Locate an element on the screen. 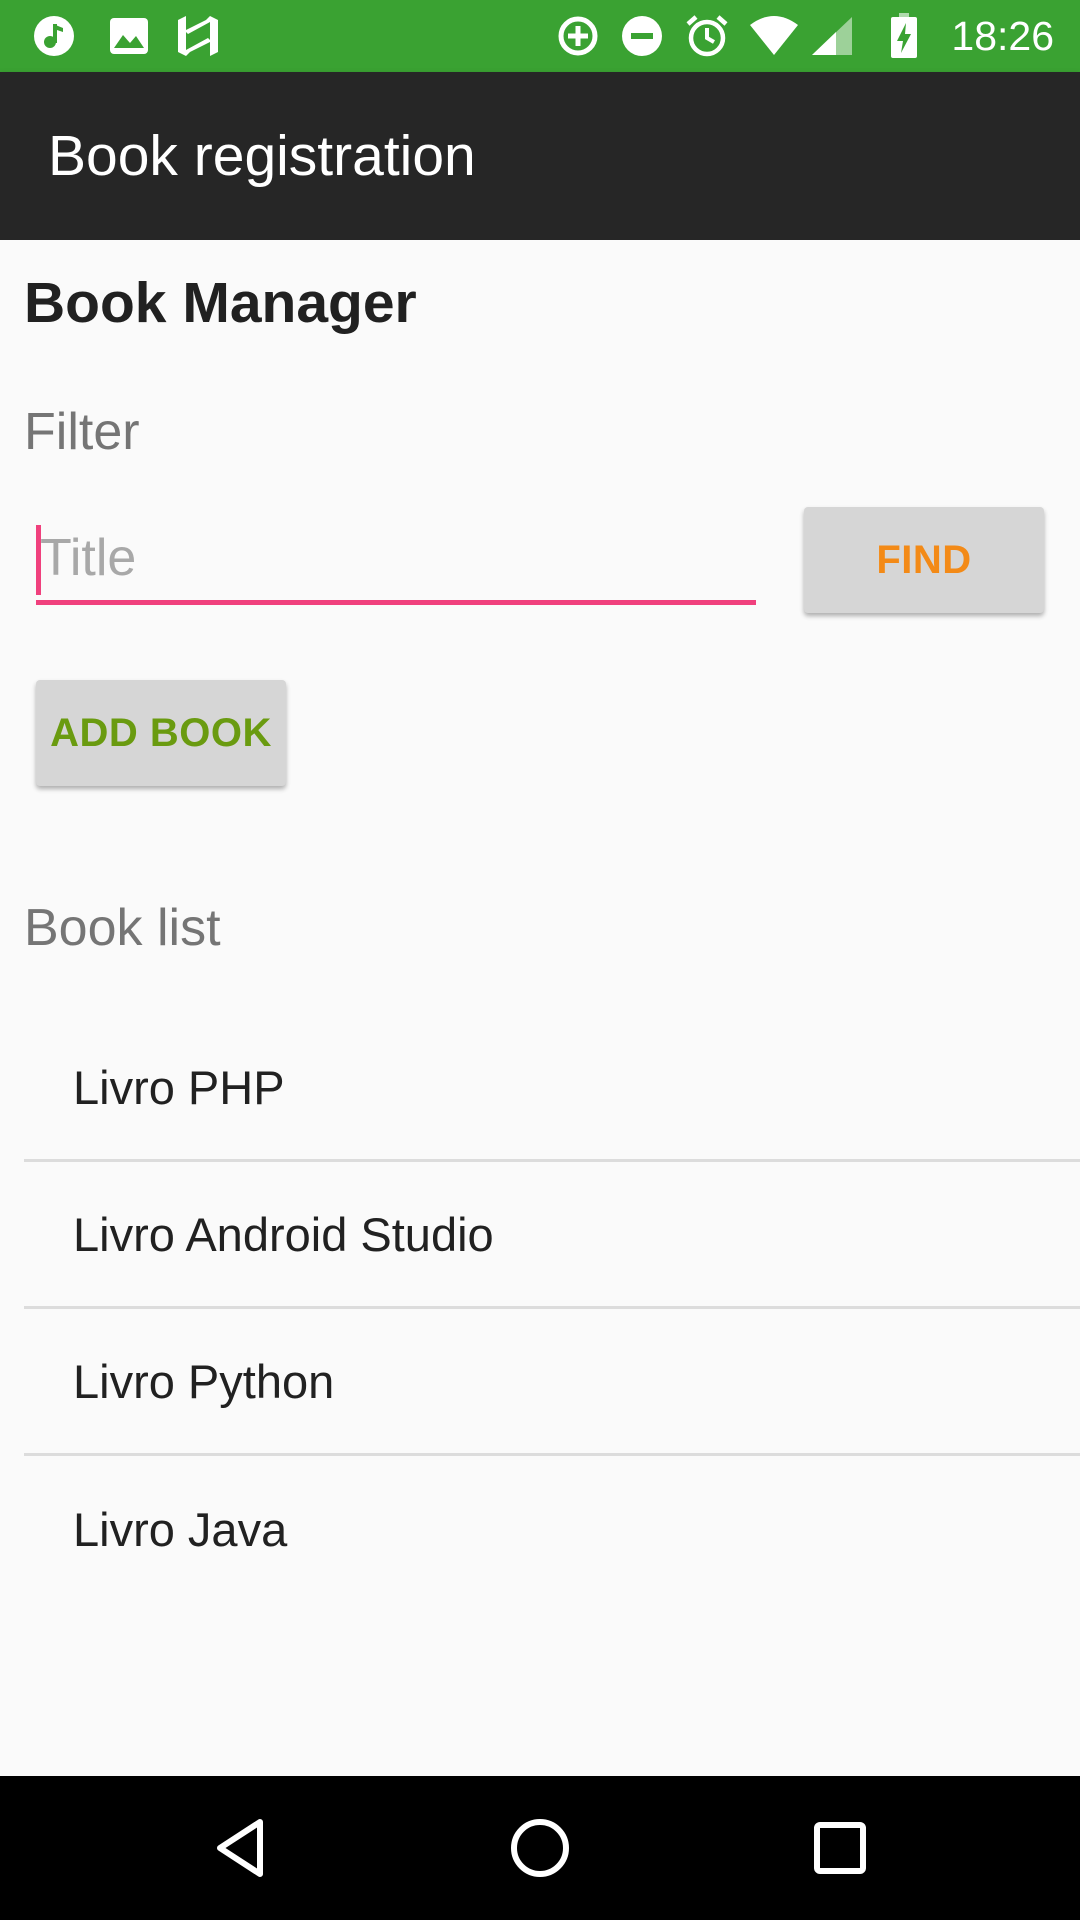 The width and height of the screenshot is (1080, 1920). home-icon is located at coordinates (540, 1848).